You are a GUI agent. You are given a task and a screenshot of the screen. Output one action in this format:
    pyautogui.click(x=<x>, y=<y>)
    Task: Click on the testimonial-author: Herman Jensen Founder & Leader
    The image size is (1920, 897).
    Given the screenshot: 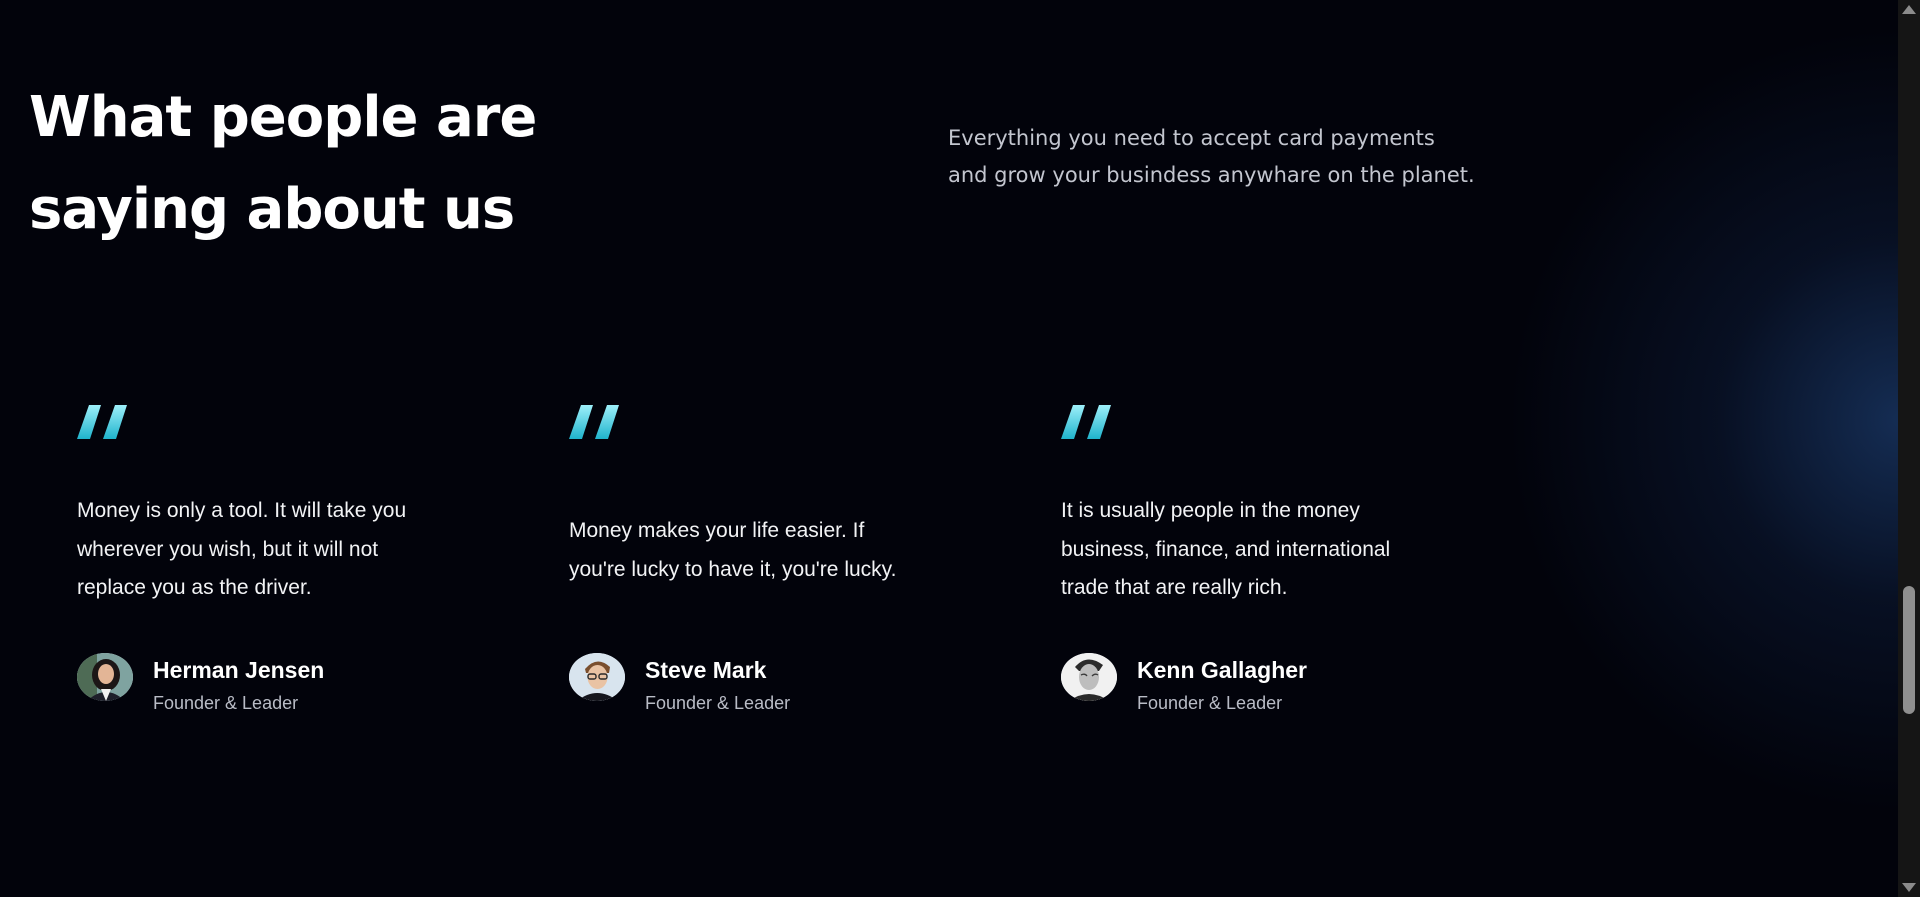 What is the action you would take?
    pyautogui.click(x=267, y=683)
    